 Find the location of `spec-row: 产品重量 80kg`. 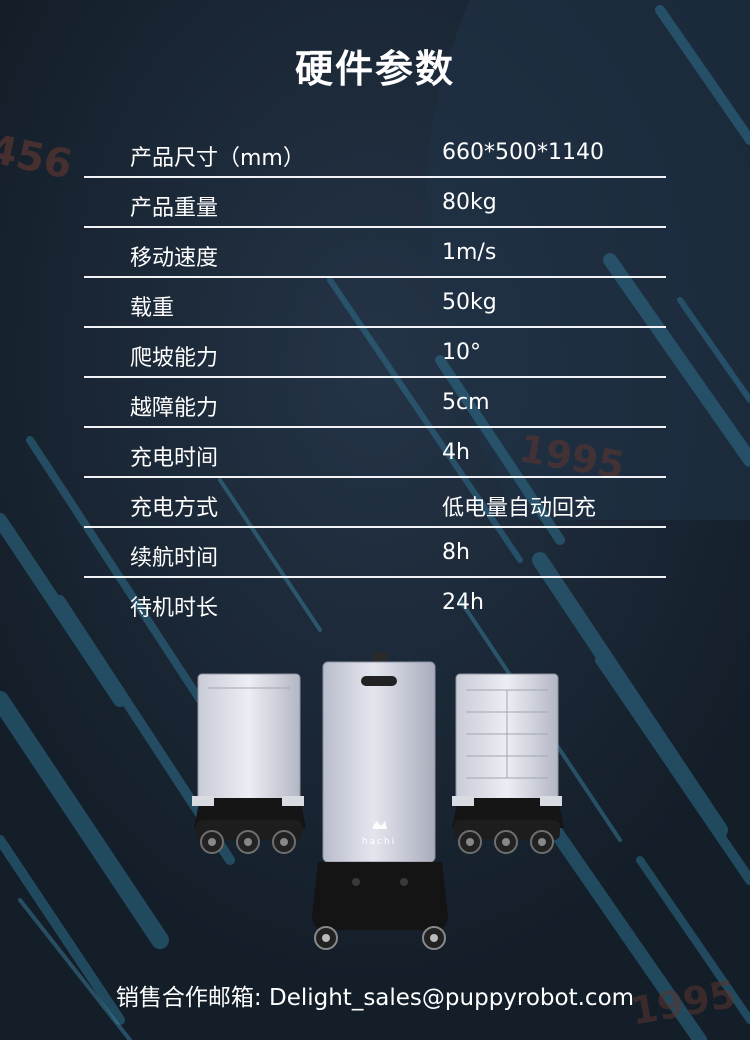

spec-row: 产品重量 80kg is located at coordinates (375, 203).